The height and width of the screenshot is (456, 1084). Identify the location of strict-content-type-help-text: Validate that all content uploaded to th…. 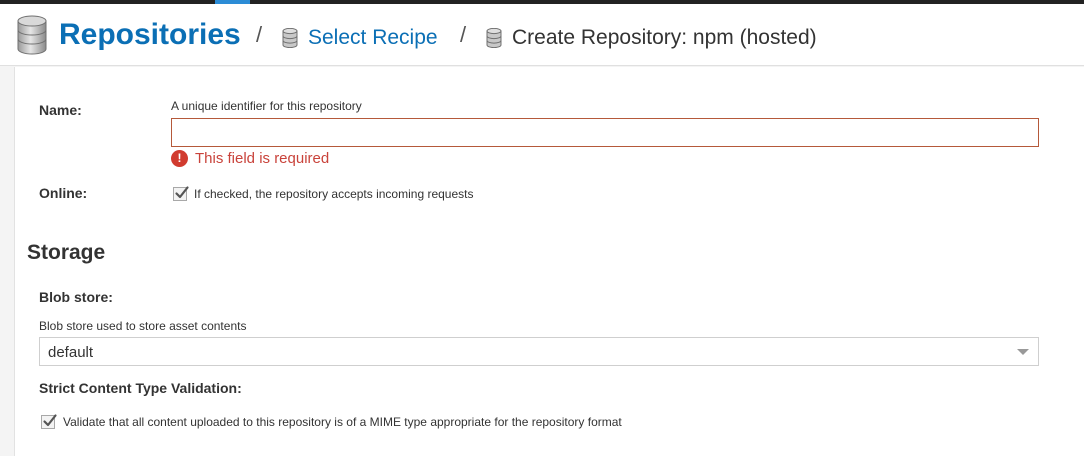
(342, 422).